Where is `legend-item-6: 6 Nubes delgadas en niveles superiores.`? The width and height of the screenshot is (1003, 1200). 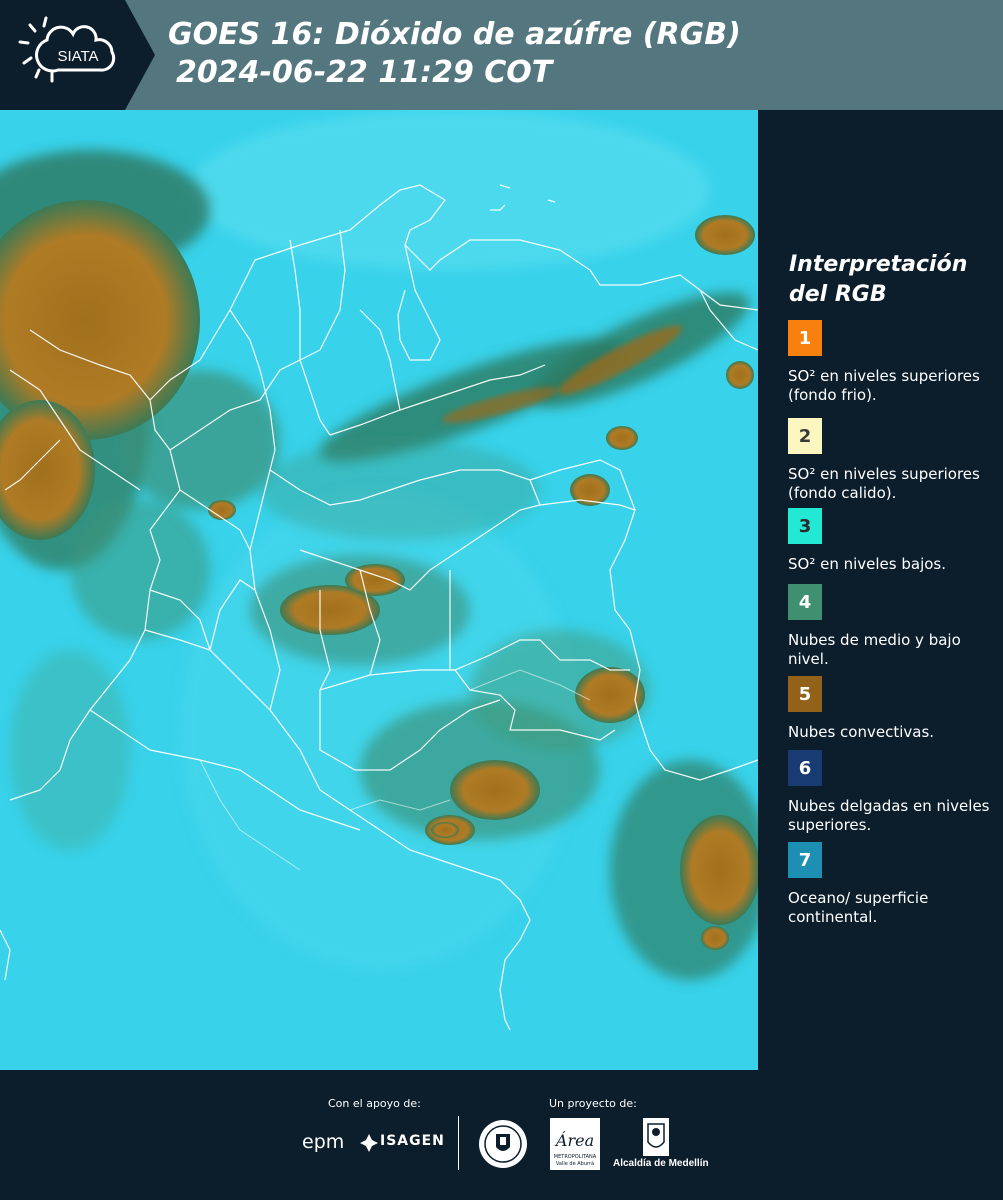 legend-item-6: 6 Nubes delgadas en niveles superiores. is located at coordinates (893, 792).